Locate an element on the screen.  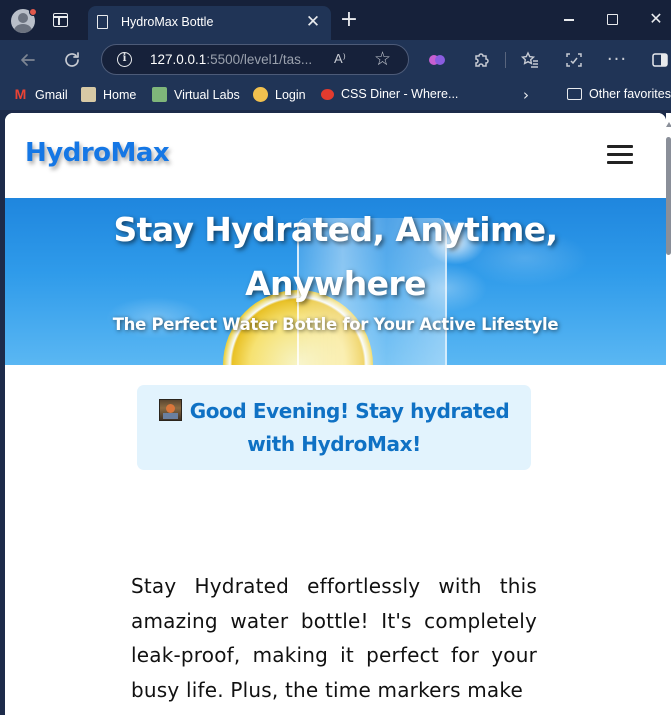
scroll-up-arrow-icon is located at coordinates (668, 124).